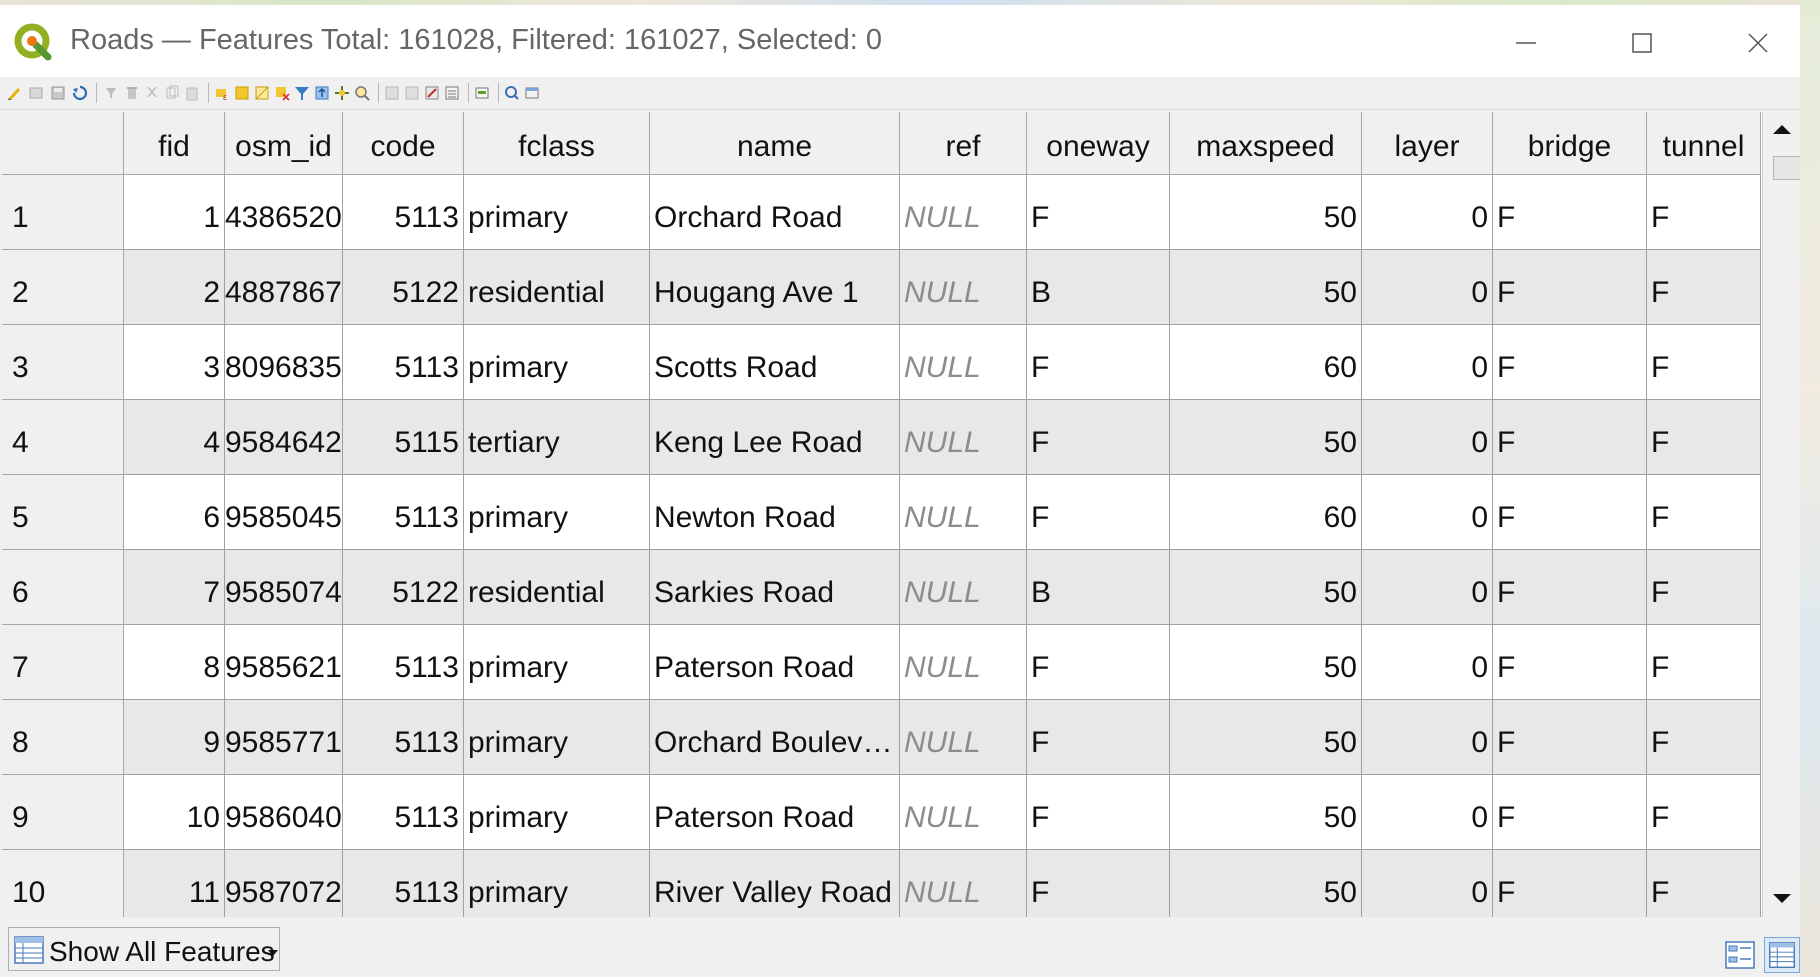 This screenshot has width=1820, height=977. What do you see at coordinates (1266, 143) in the screenshot?
I see `column-header-maxspeed: maxspeed` at bounding box center [1266, 143].